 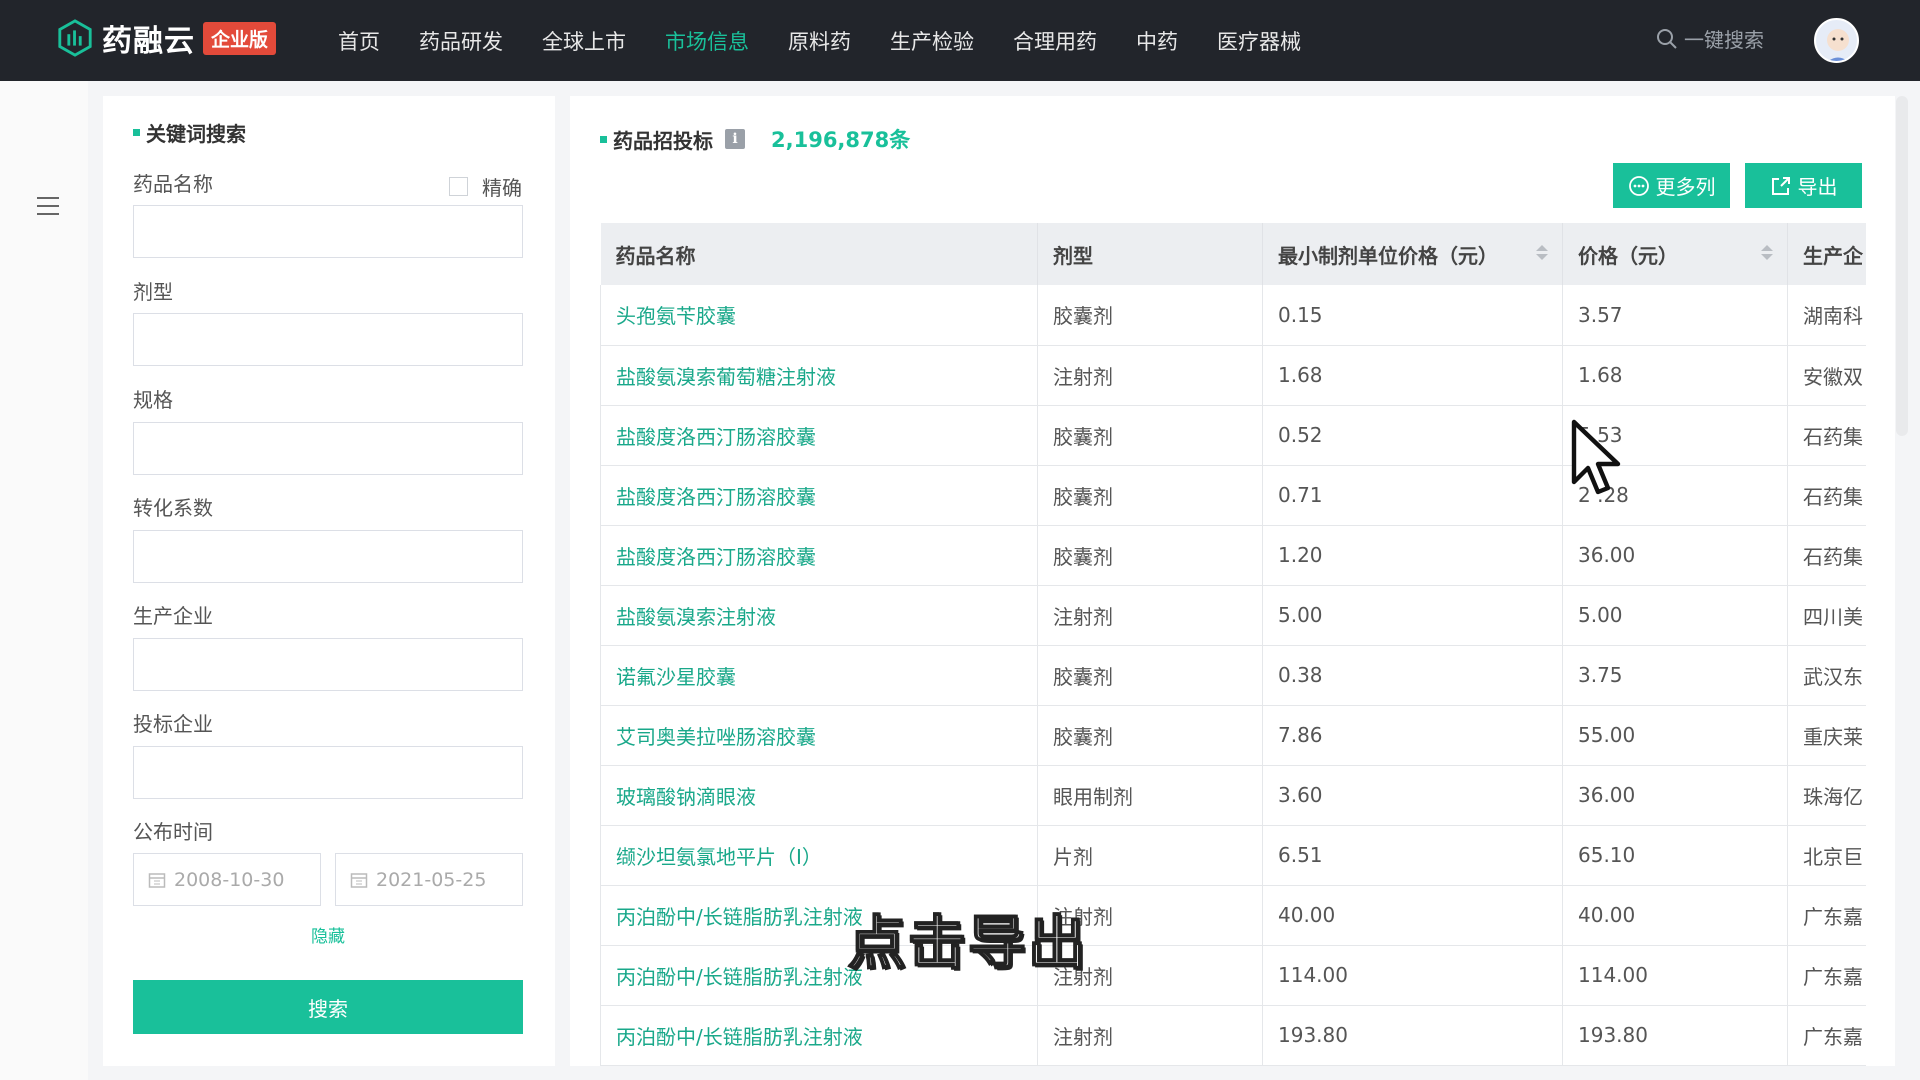 I want to click on nav-item-drug-rd: 药品研发, so click(x=461, y=41).